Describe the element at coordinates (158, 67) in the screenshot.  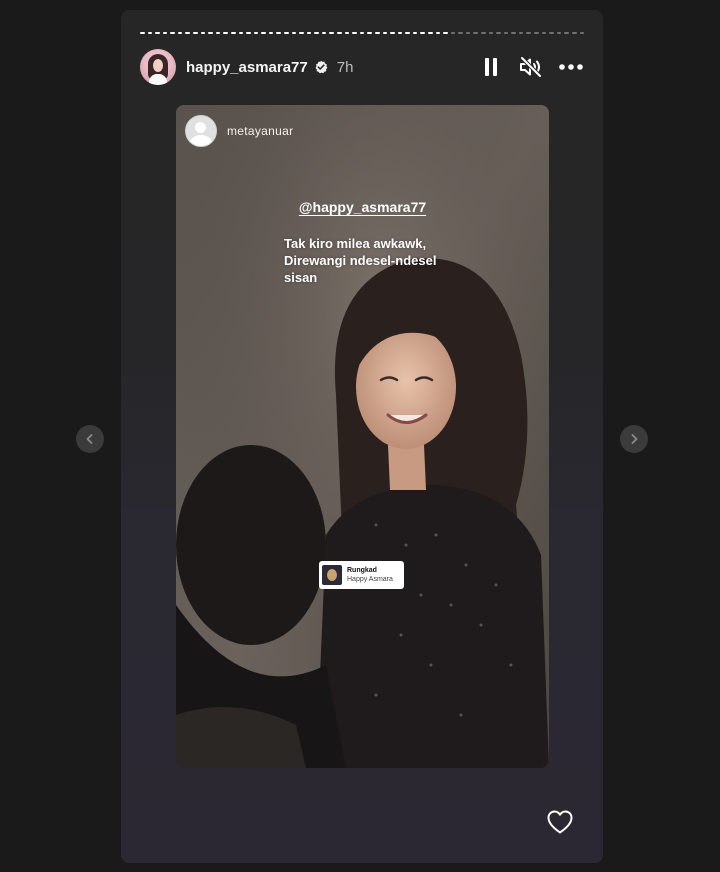
I see `avatar` at that location.